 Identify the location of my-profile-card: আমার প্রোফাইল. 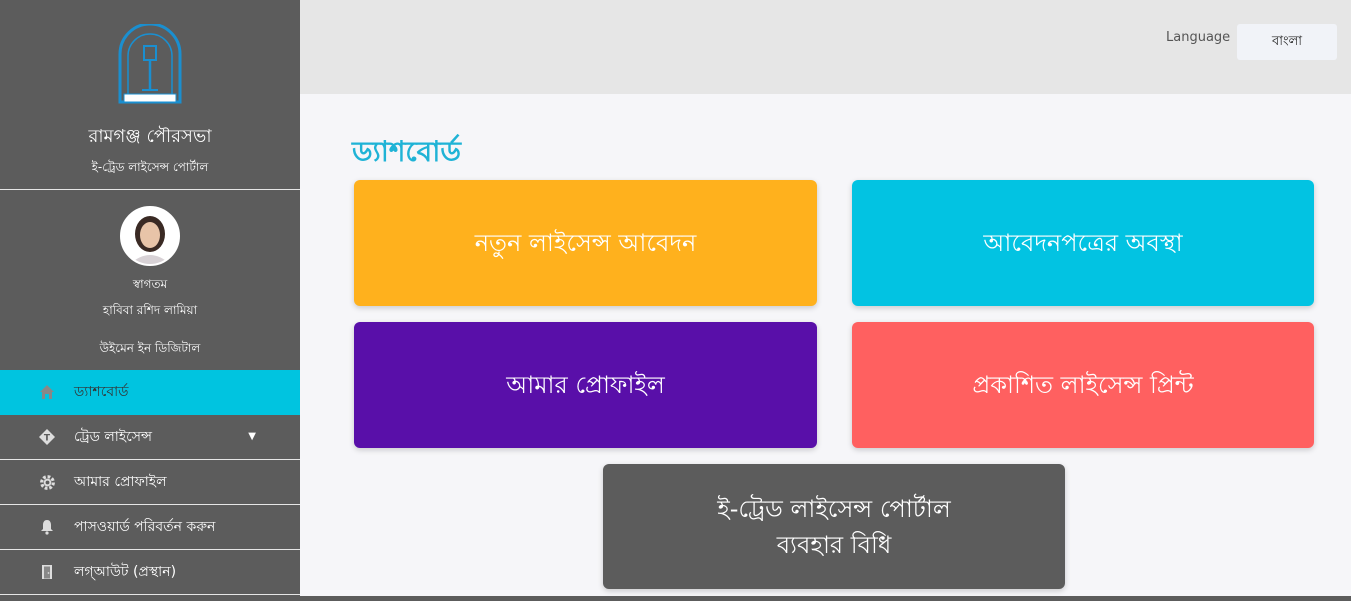
(585, 385).